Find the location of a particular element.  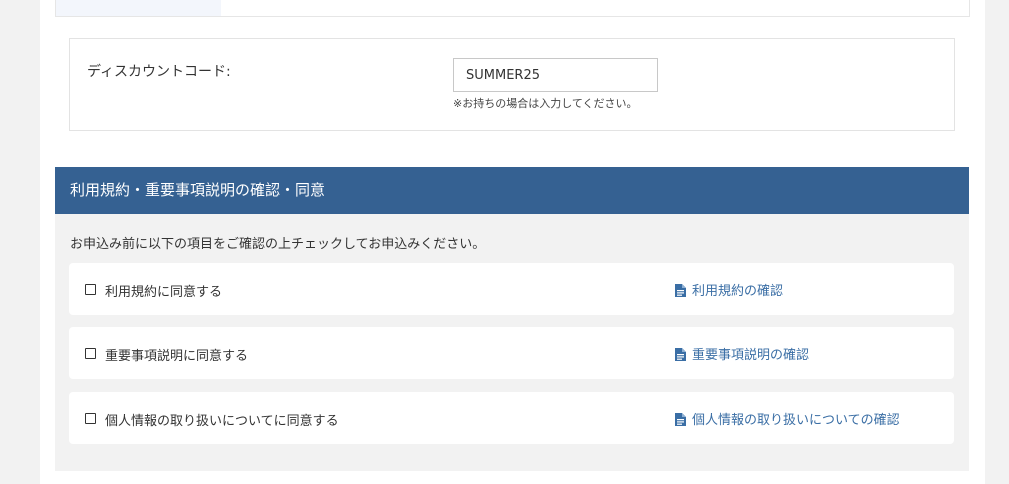

agreement-item-important: 重要事項説明に同意する 重要事項説明の確認 is located at coordinates (511, 353).